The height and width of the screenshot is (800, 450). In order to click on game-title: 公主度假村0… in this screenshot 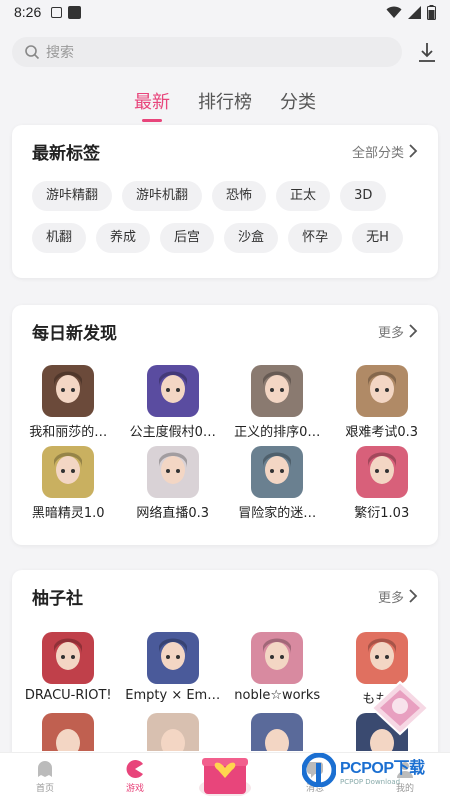, I will do `click(172, 432)`.